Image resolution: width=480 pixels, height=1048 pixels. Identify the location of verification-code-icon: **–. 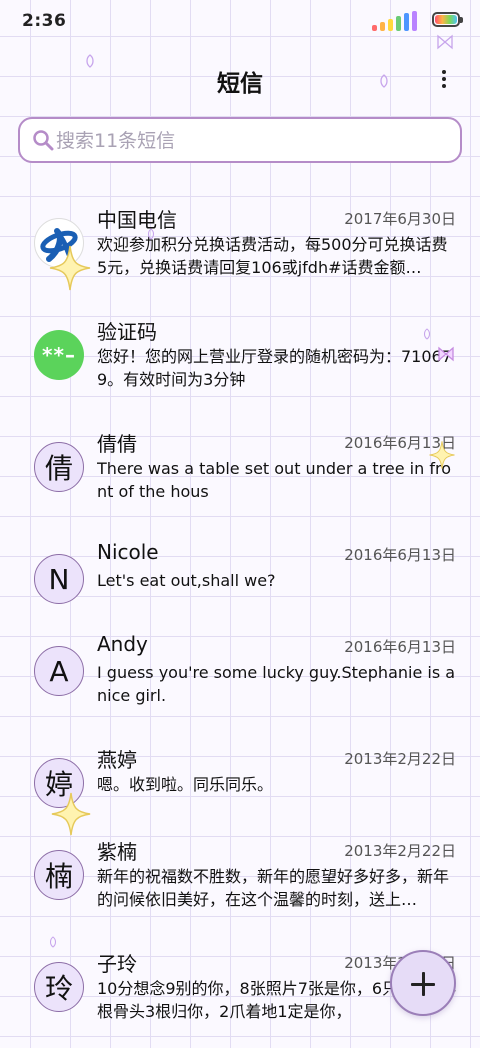
(59, 355).